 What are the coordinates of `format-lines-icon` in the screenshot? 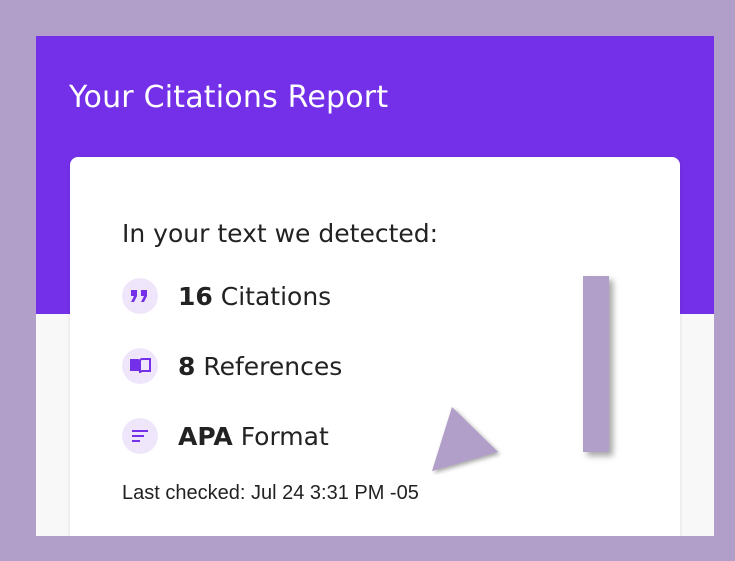 It's located at (140, 436).